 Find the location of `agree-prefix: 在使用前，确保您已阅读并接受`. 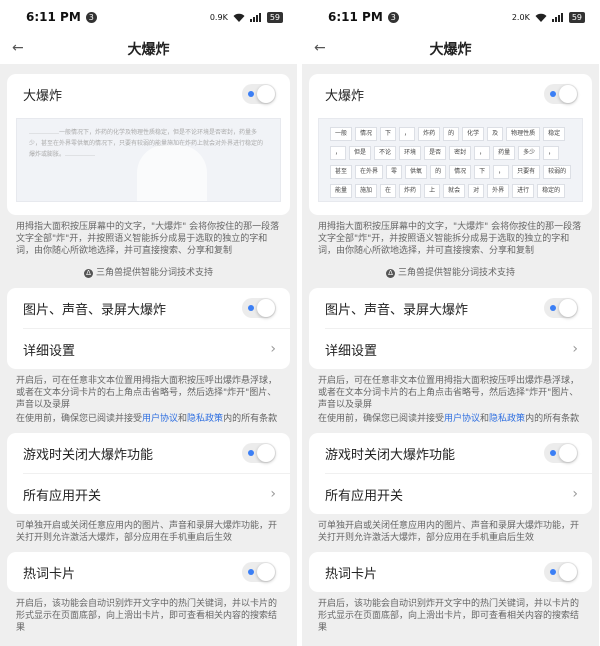

agree-prefix: 在使用前，确保您已阅读并接受 is located at coordinates (79, 419).